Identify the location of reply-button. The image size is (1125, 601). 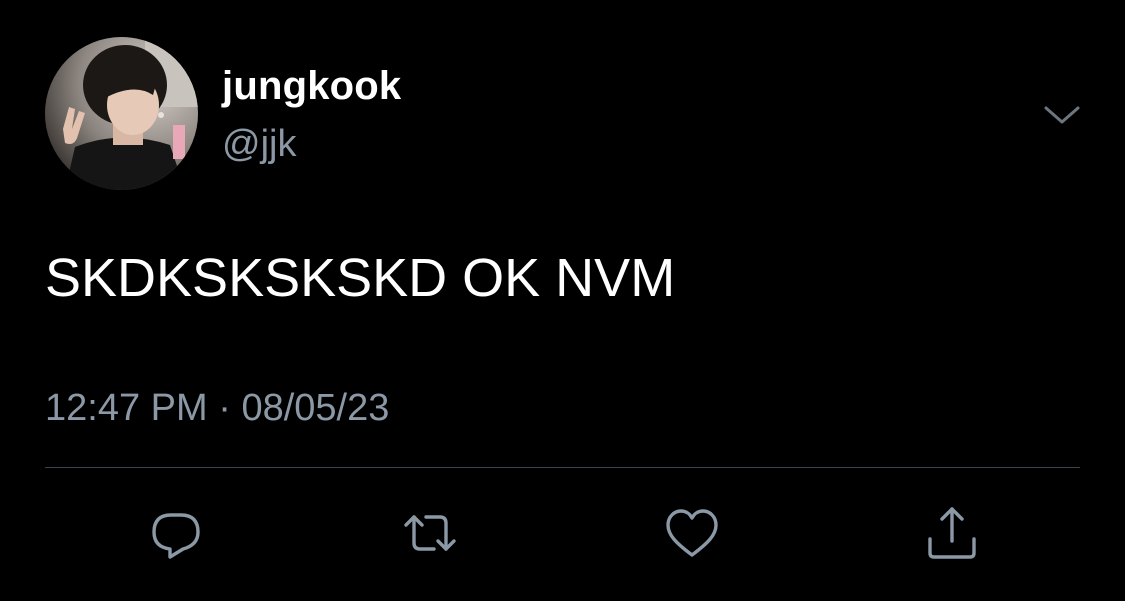
(176, 533).